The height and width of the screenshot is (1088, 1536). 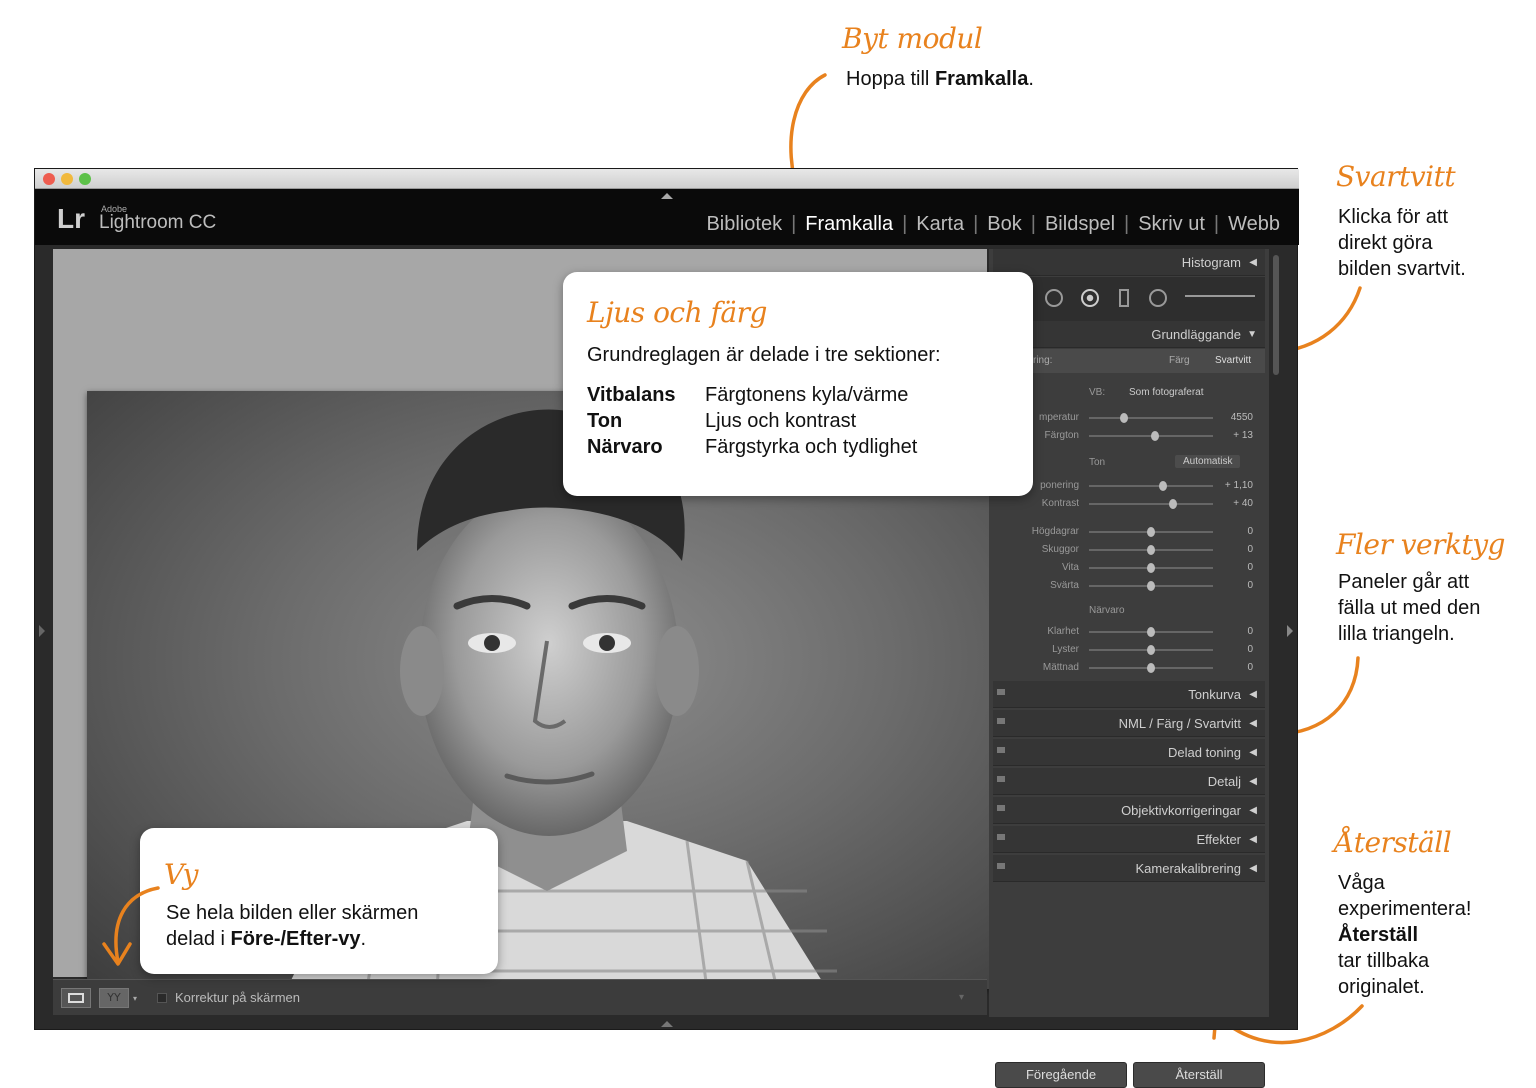 I want to click on slider-row: Mättnad 0, so click(x=1129, y=668).